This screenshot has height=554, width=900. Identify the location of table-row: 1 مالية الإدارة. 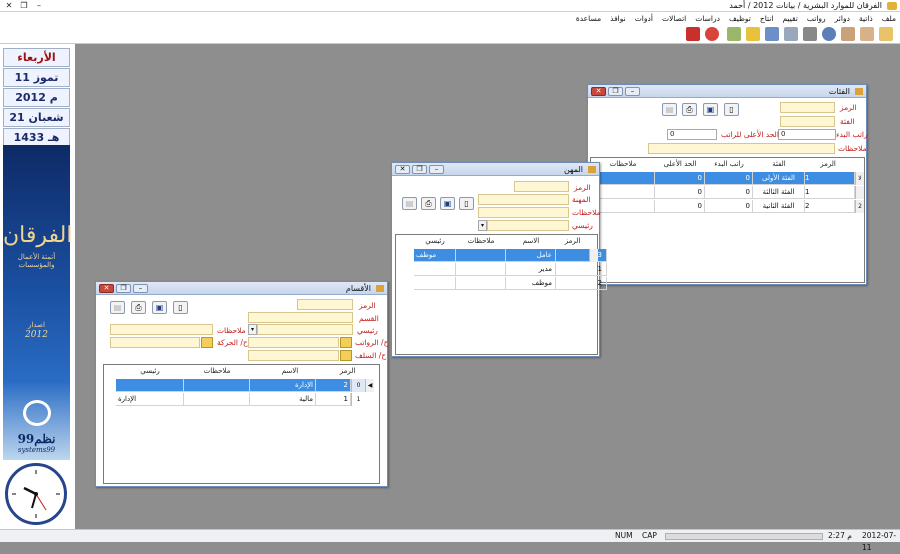
(233, 399).